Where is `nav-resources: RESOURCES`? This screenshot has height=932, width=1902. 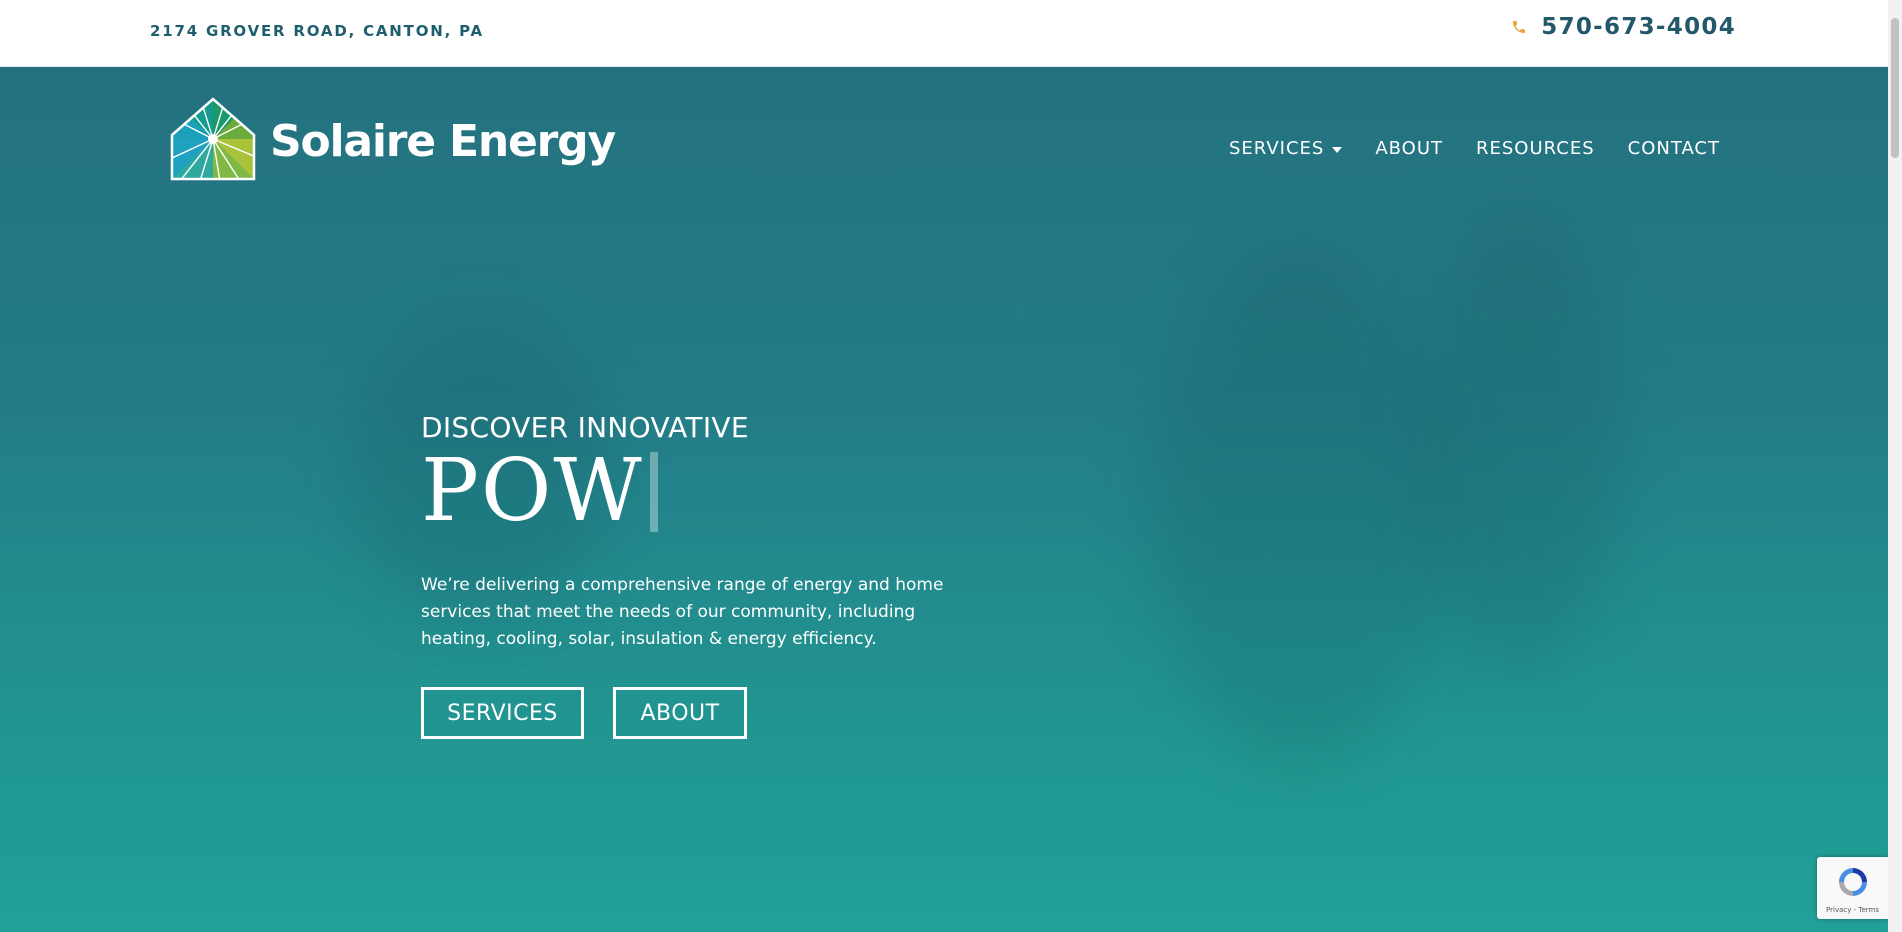
nav-resources: RESOURCES is located at coordinates (1535, 148).